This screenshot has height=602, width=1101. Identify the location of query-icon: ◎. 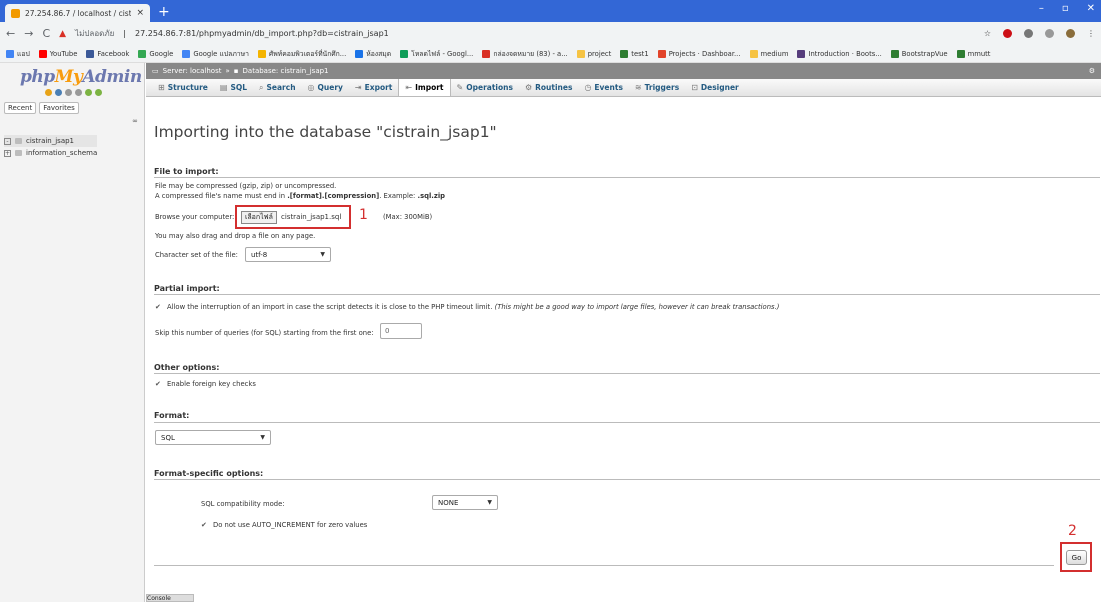
(311, 87).